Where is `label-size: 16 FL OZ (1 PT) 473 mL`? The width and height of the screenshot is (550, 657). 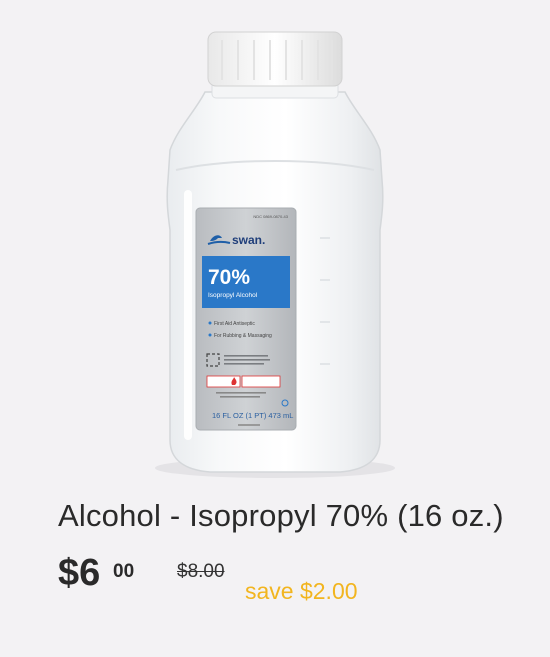
label-size: 16 FL OZ (1 PT) 473 mL is located at coordinates (252, 415).